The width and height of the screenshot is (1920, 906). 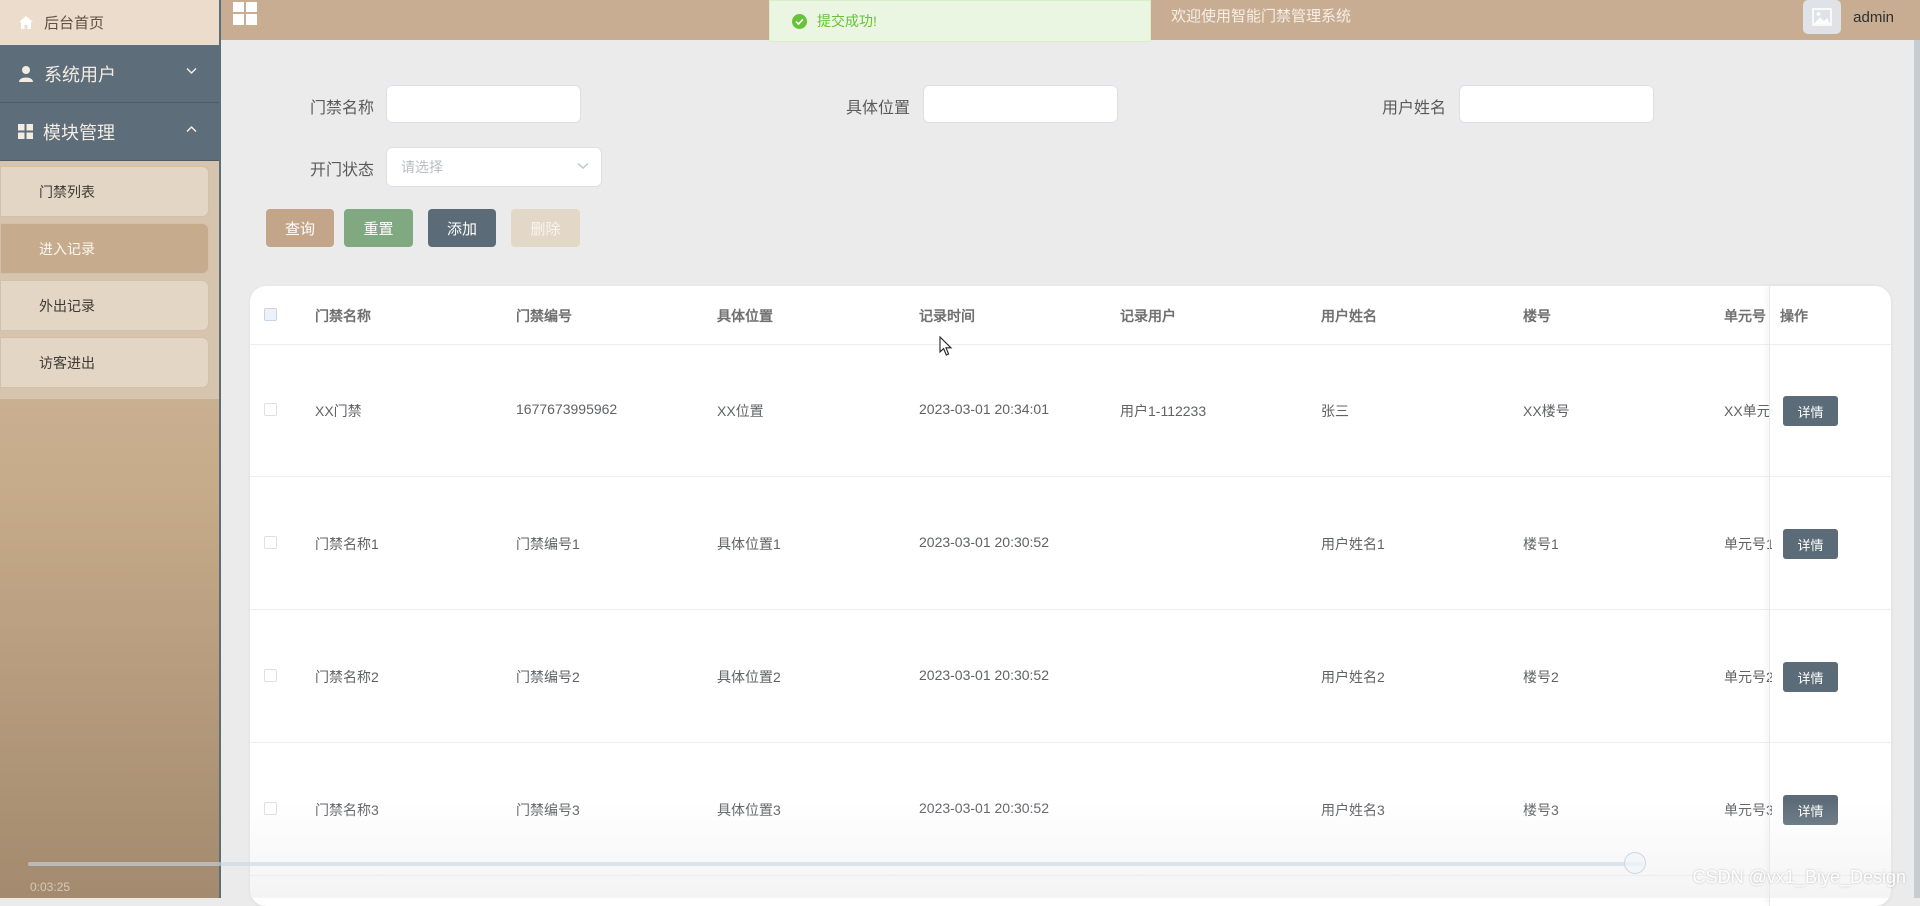 I want to click on cell-record-user: 用户1-112233, so click(x=1163, y=411).